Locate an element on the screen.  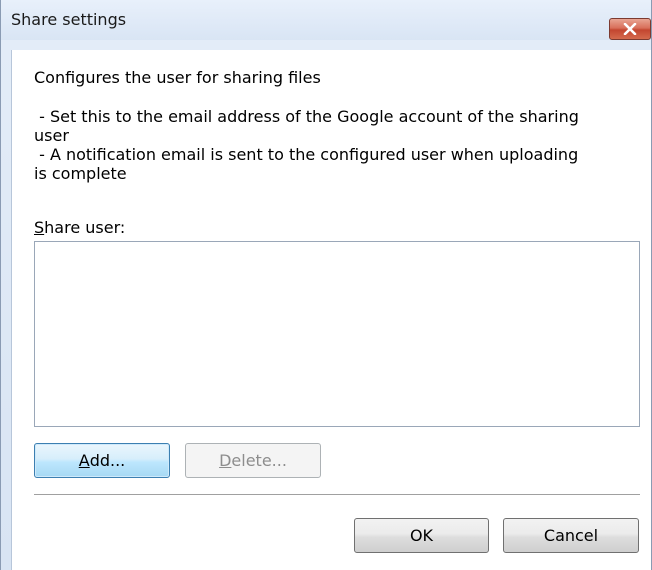
share-user-label-mnemonic: S is located at coordinates (39, 227).